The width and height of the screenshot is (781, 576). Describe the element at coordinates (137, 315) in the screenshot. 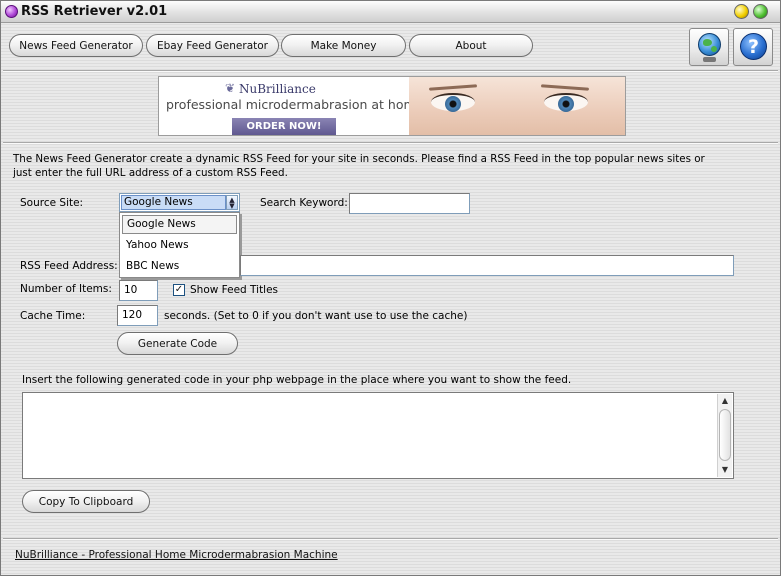

I see `cache-time-input: 120` at that location.